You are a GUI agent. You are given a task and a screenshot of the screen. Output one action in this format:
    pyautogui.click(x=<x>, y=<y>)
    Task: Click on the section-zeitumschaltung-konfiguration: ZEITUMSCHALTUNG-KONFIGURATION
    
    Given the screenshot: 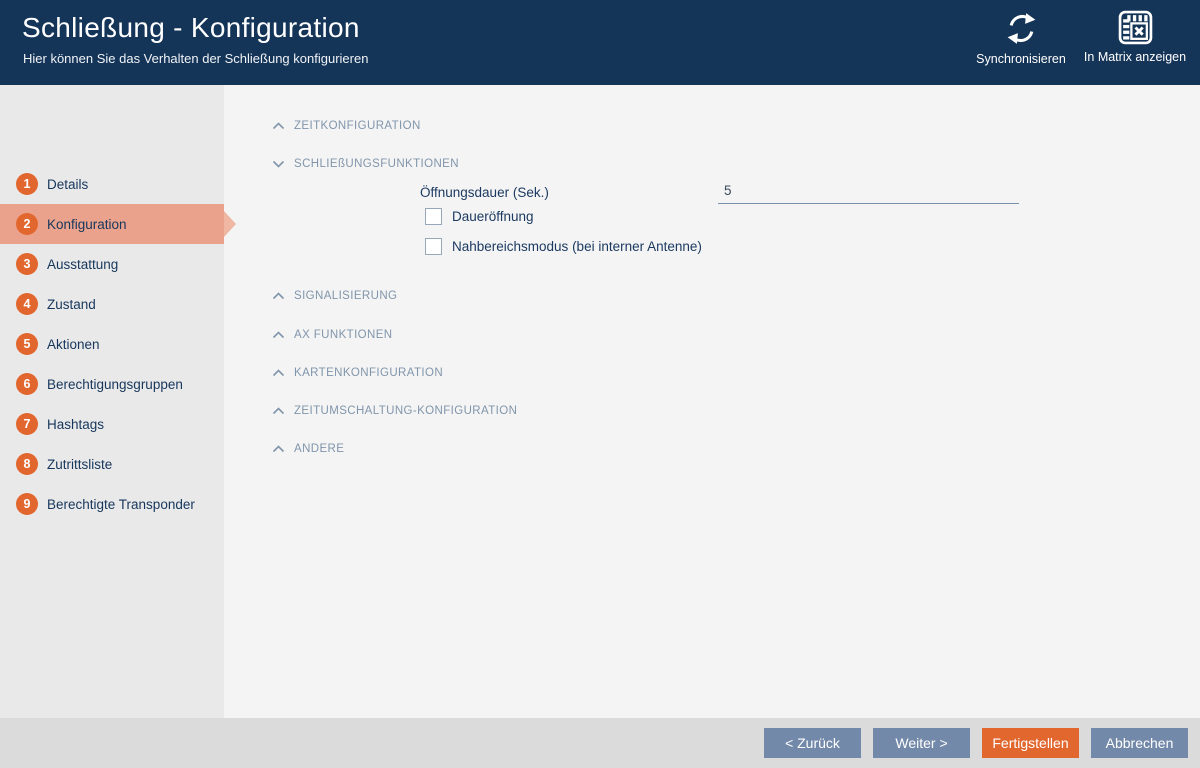 What is the action you would take?
    pyautogui.click(x=394, y=411)
    